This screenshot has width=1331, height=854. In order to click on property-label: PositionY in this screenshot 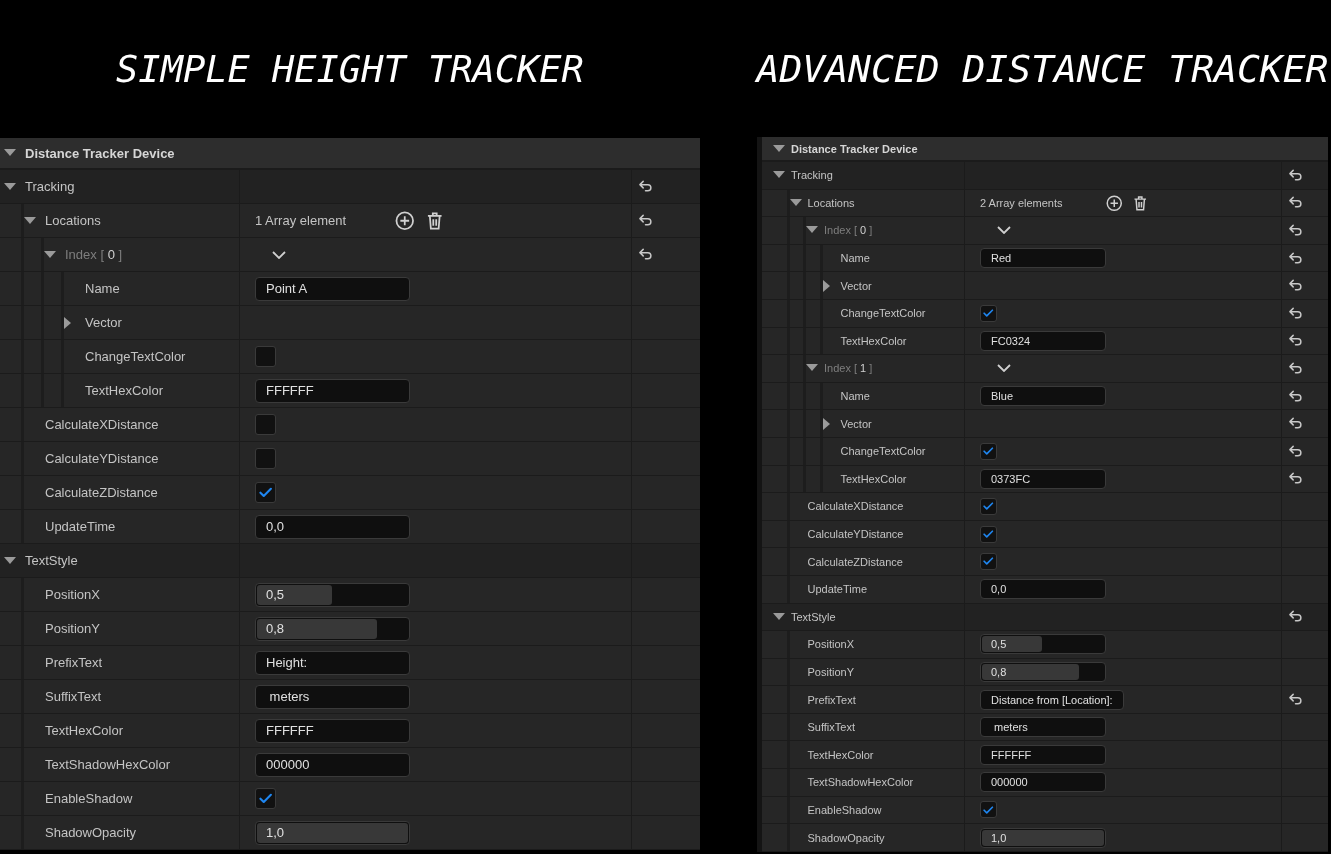, I will do `click(830, 672)`.